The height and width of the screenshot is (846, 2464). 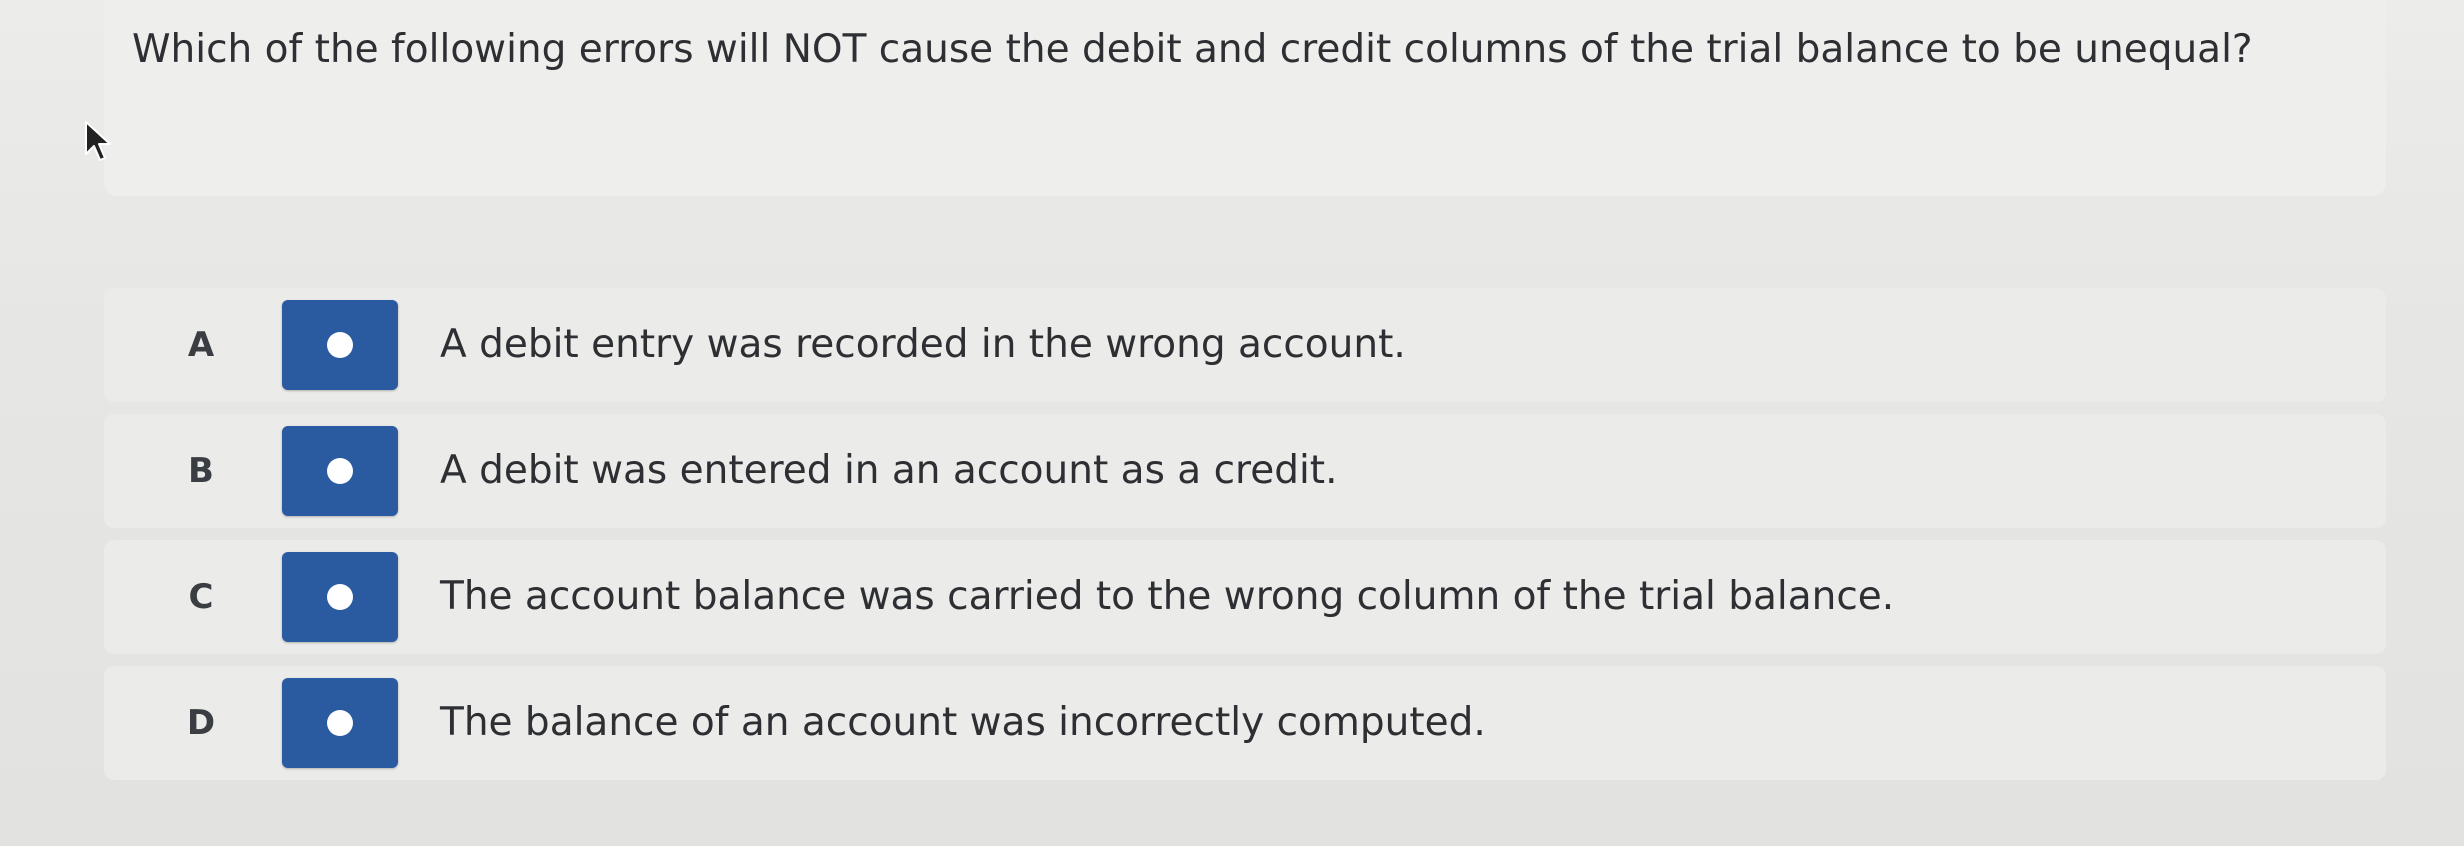 I want to click on option-a-radio, so click(x=340, y=345).